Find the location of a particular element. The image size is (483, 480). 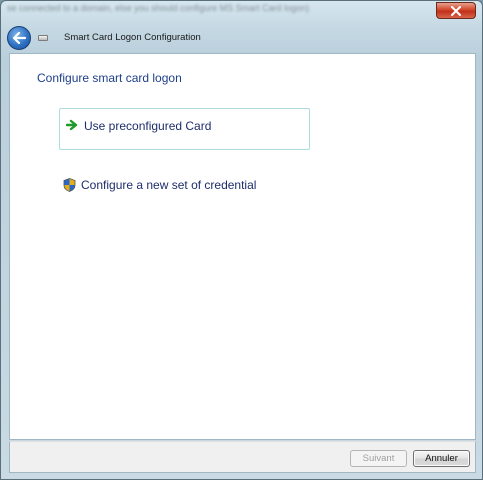

smart-card-reader-icon is located at coordinates (43, 38).